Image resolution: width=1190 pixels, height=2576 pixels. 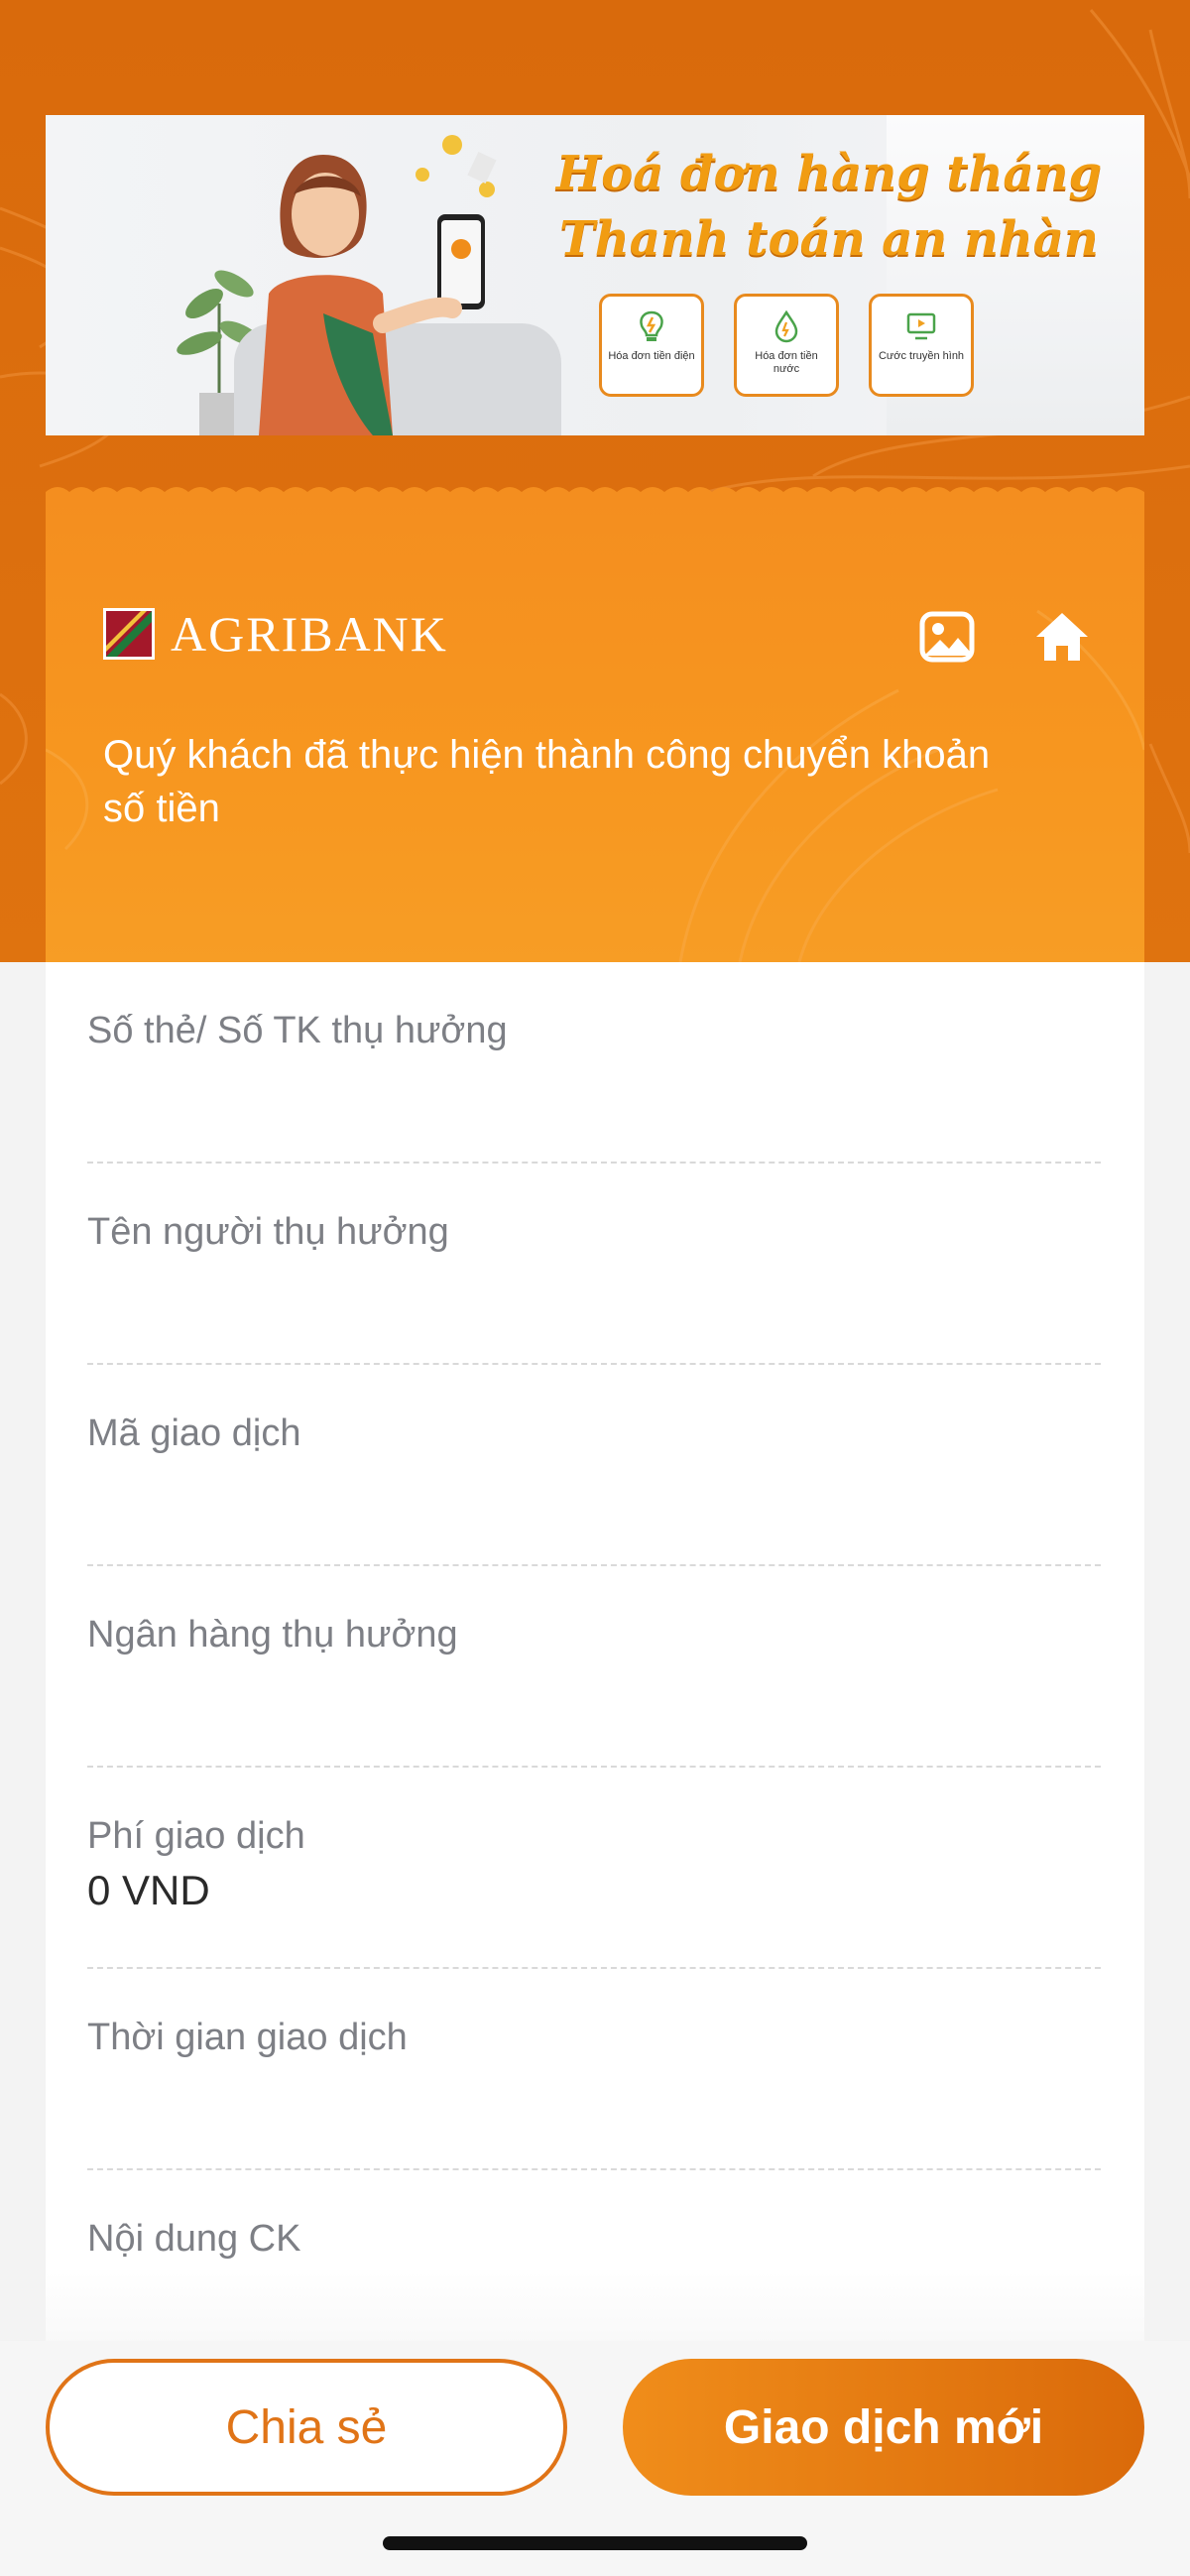 What do you see at coordinates (829, 173) in the screenshot?
I see `banner-headline-line1: Hoá đơn hàng tháng` at bounding box center [829, 173].